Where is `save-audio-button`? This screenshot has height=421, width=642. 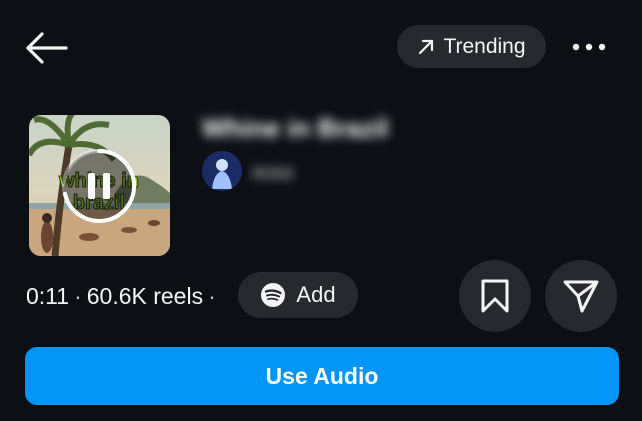
save-audio-button is located at coordinates (495, 296).